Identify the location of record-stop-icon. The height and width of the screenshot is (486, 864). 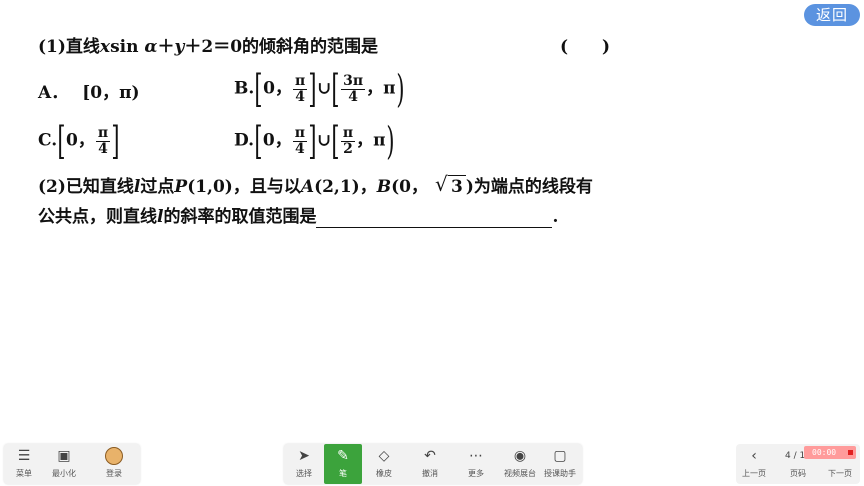
(850, 452).